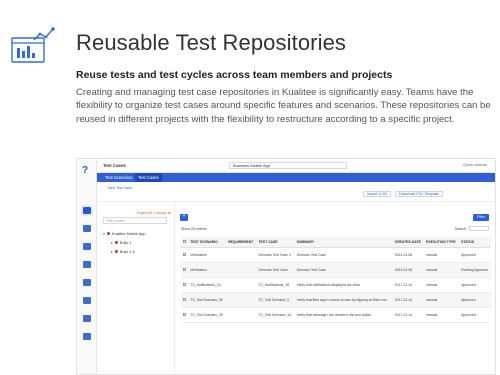  Describe the element at coordinates (275, 300) in the screenshot. I see `cell-test-case: TC_Test Scenario_0` at that location.